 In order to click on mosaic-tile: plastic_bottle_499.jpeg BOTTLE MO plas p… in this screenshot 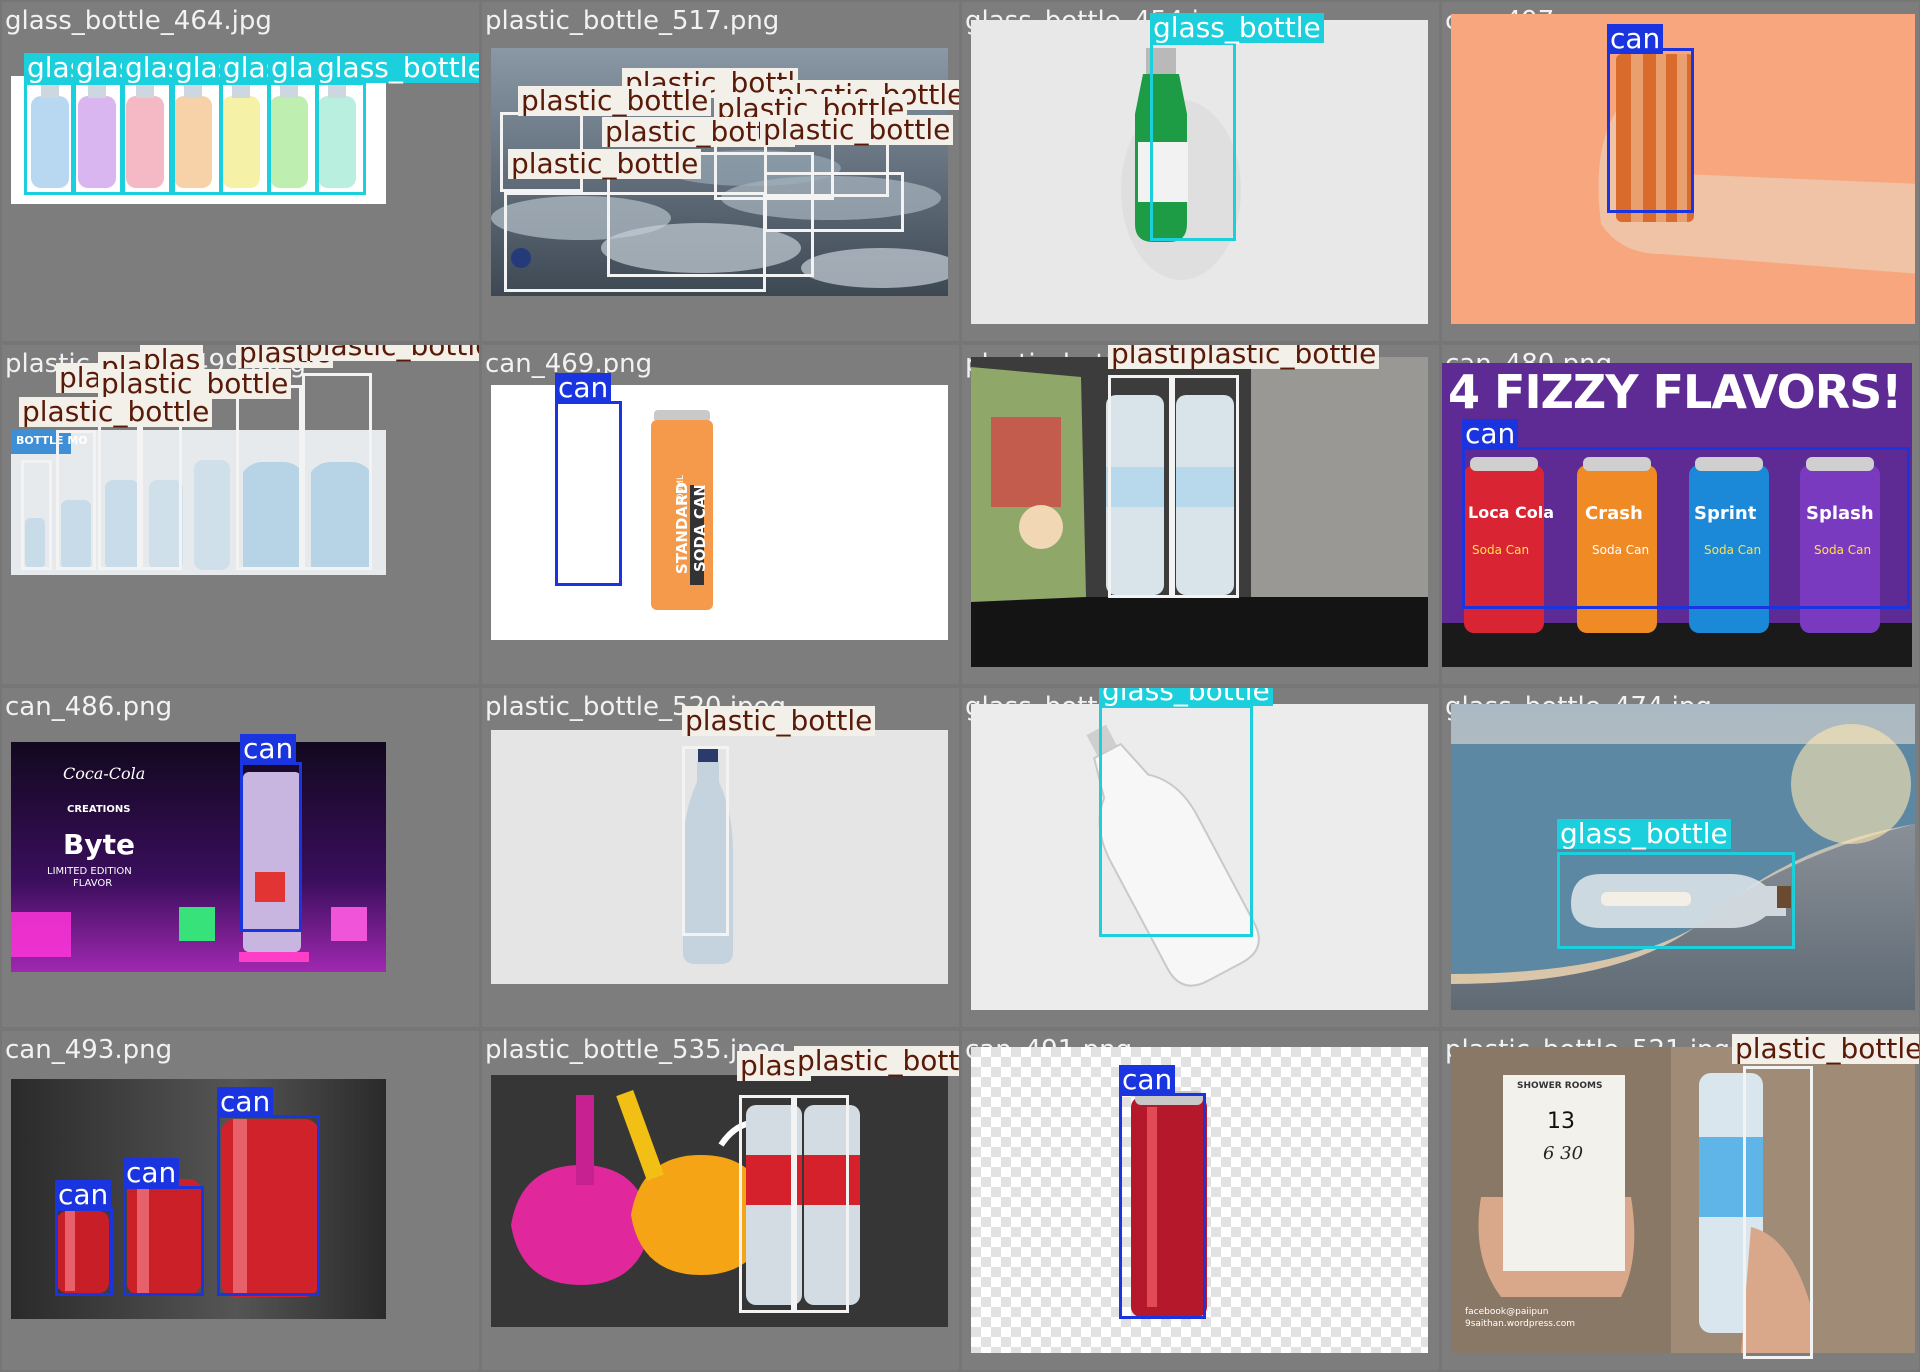, I will do `click(240, 514)`.